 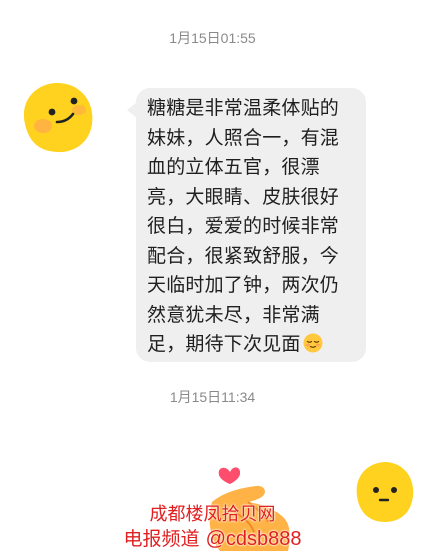 What do you see at coordinates (212, 397) in the screenshot?
I see `timestamp: 1月15日11:34` at bounding box center [212, 397].